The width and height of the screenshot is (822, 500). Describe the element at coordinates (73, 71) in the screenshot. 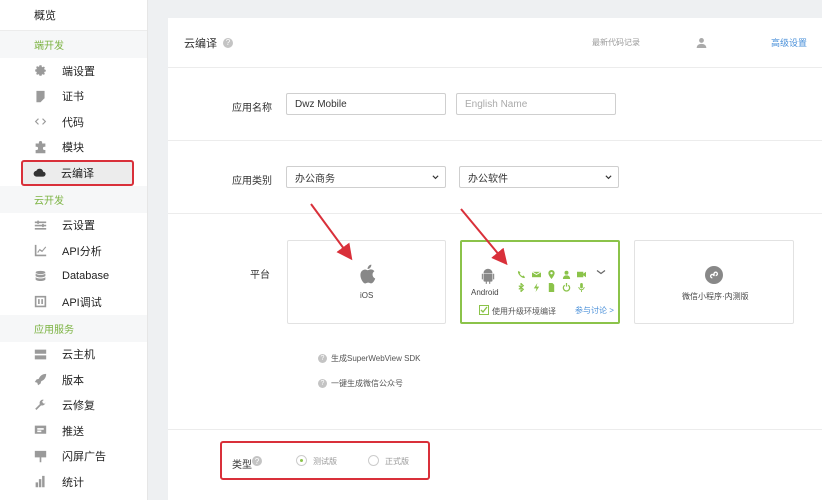

I see `sidebar-item-client-settings: 端设置` at that location.